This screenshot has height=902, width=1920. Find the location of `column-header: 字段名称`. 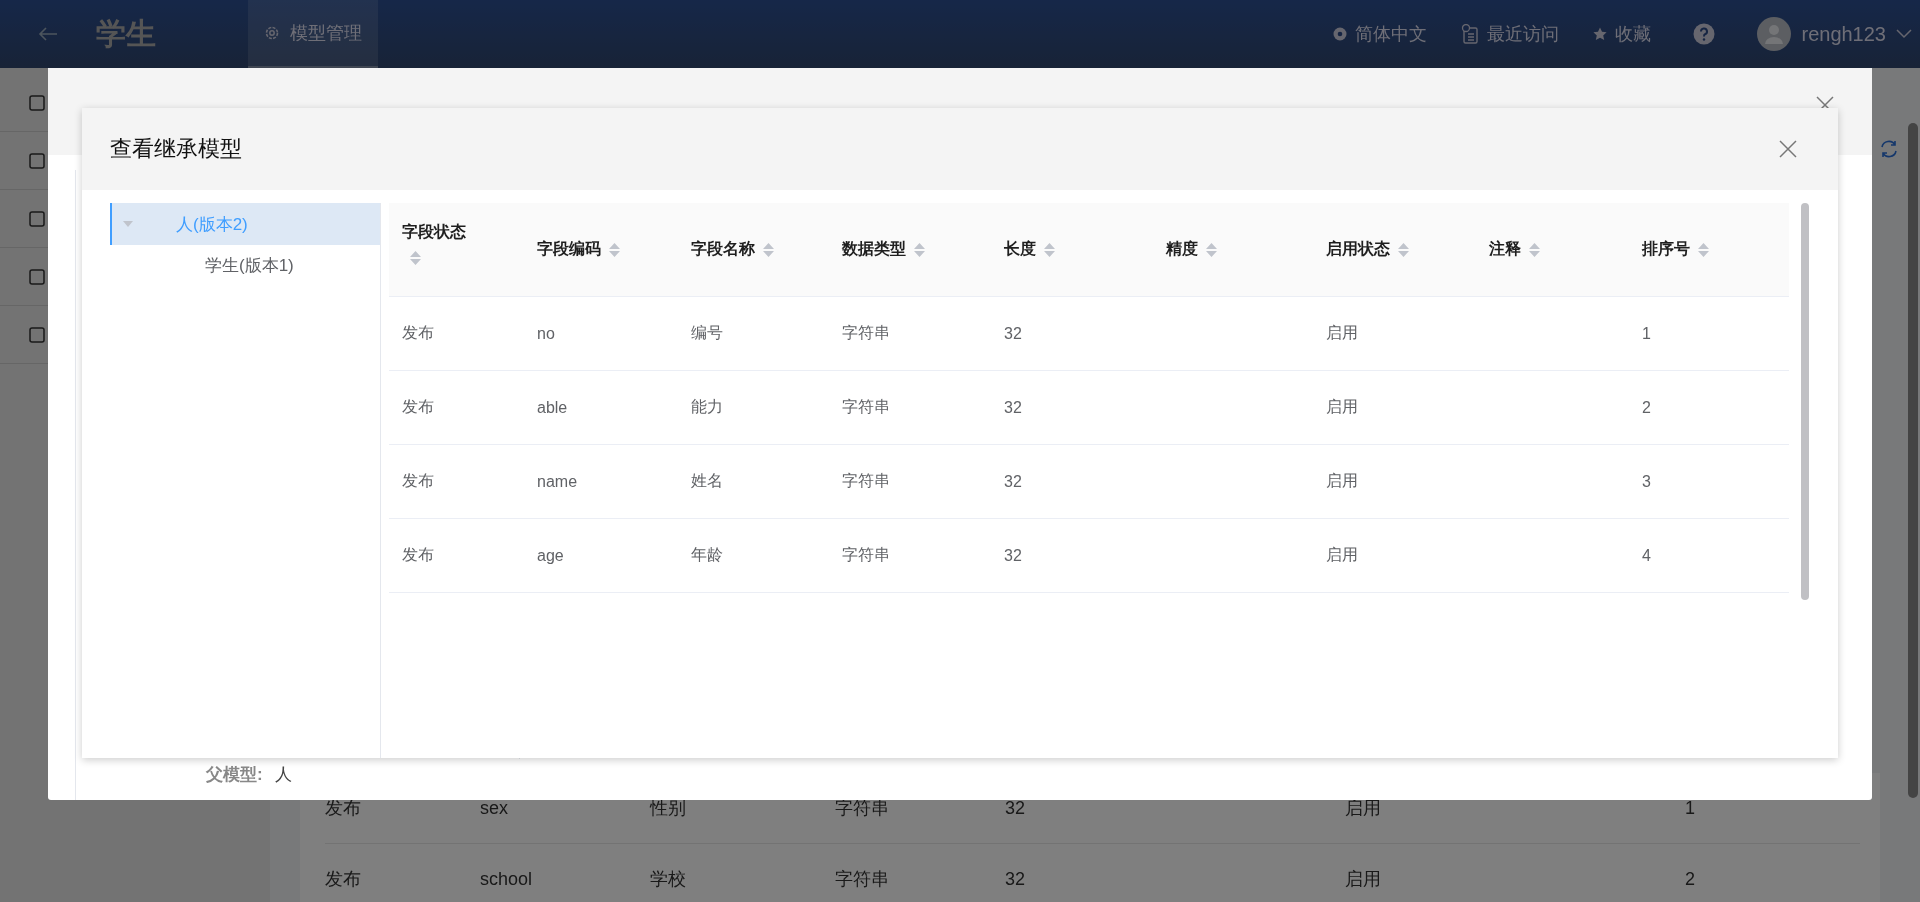

column-header: 字段名称 is located at coordinates (766, 249).